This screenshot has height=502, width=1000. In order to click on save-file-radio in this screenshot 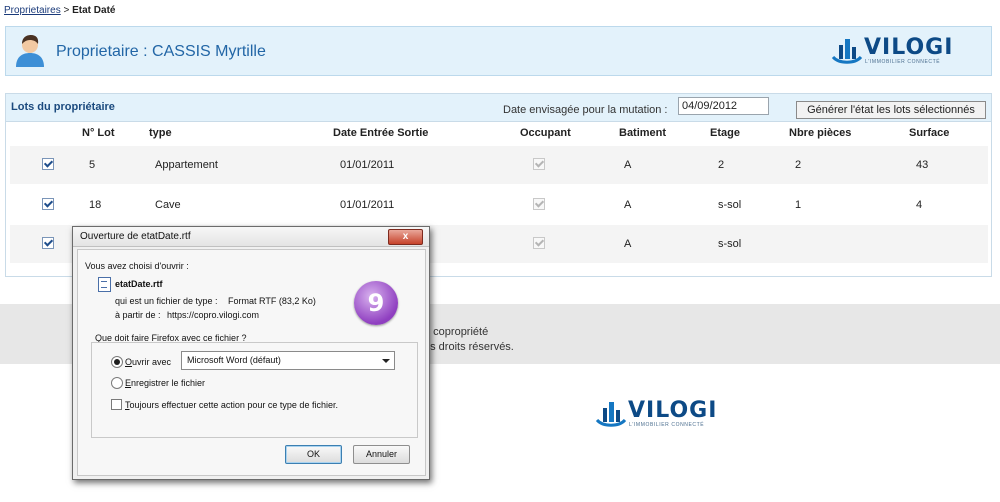, I will do `click(117, 383)`.